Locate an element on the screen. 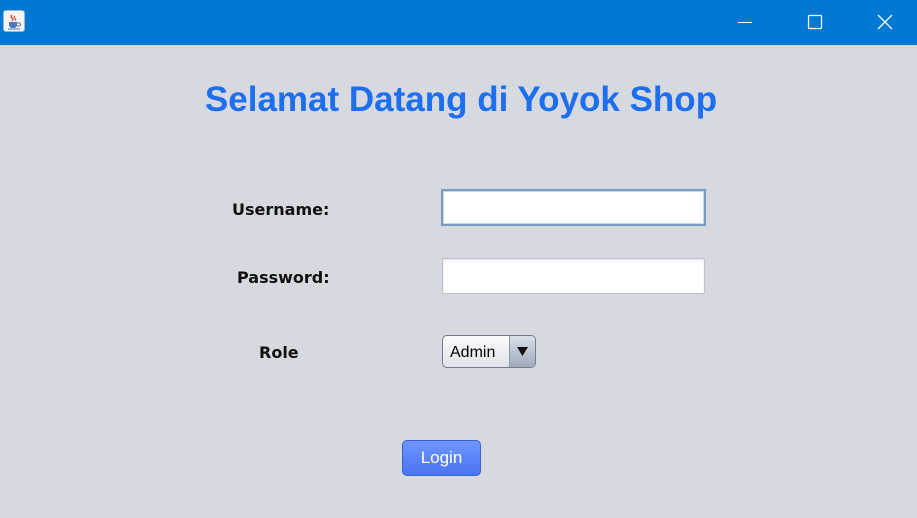 Image resolution: width=917 pixels, height=518 pixels. triangle-down-icon is located at coordinates (522, 351).